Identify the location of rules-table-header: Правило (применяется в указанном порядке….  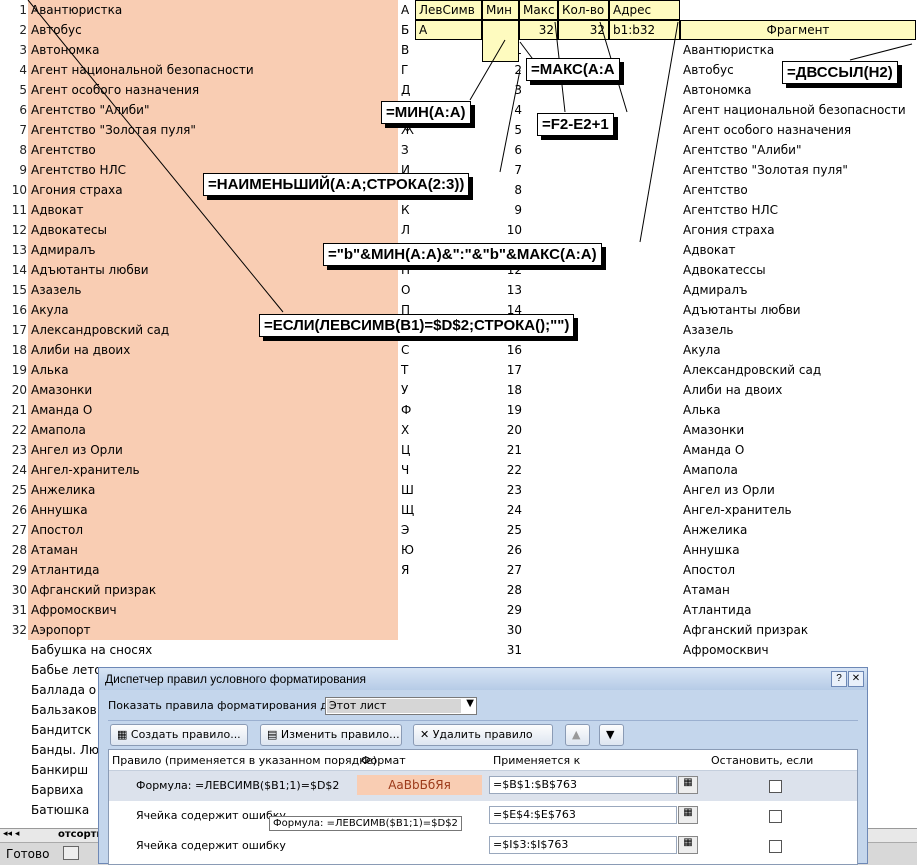
(483, 765).